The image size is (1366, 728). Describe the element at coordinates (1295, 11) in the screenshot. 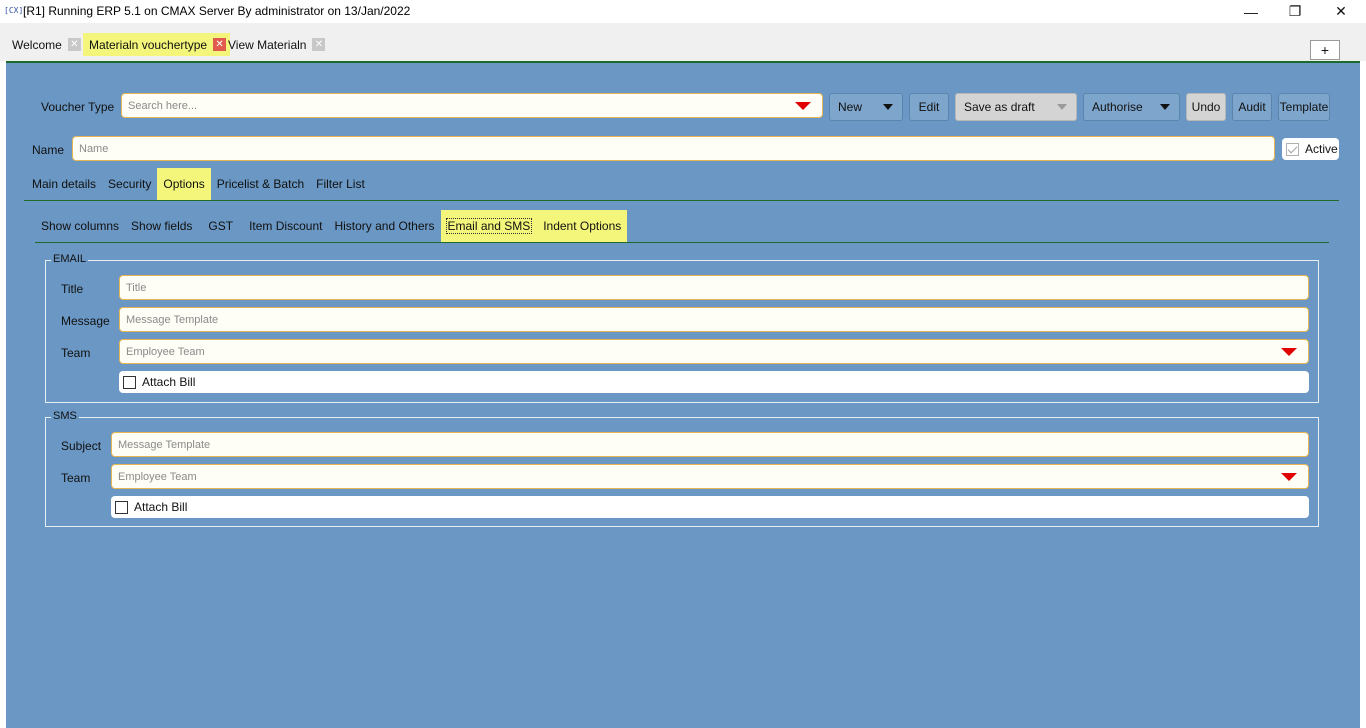

I see `maximize-button: ❐` at that location.